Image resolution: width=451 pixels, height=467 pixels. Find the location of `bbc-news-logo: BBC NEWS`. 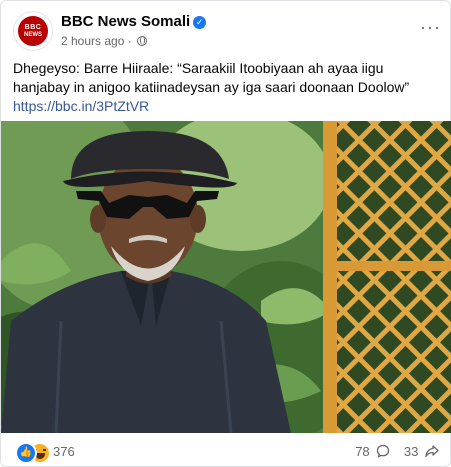

bbc-news-logo: BBC NEWS is located at coordinates (33, 31).